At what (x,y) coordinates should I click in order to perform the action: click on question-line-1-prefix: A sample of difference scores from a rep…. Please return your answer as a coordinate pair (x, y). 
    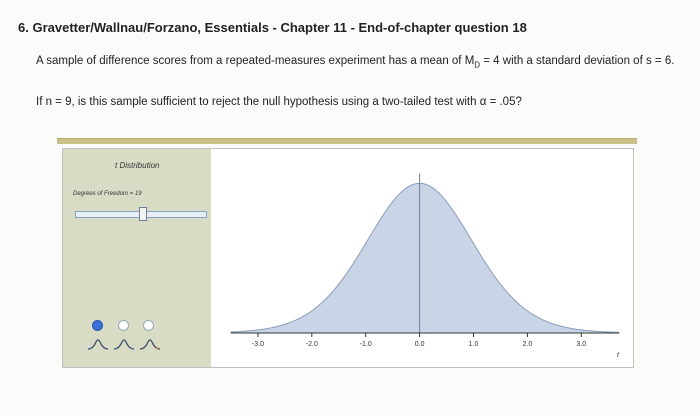
    Looking at the image, I should click on (255, 61).